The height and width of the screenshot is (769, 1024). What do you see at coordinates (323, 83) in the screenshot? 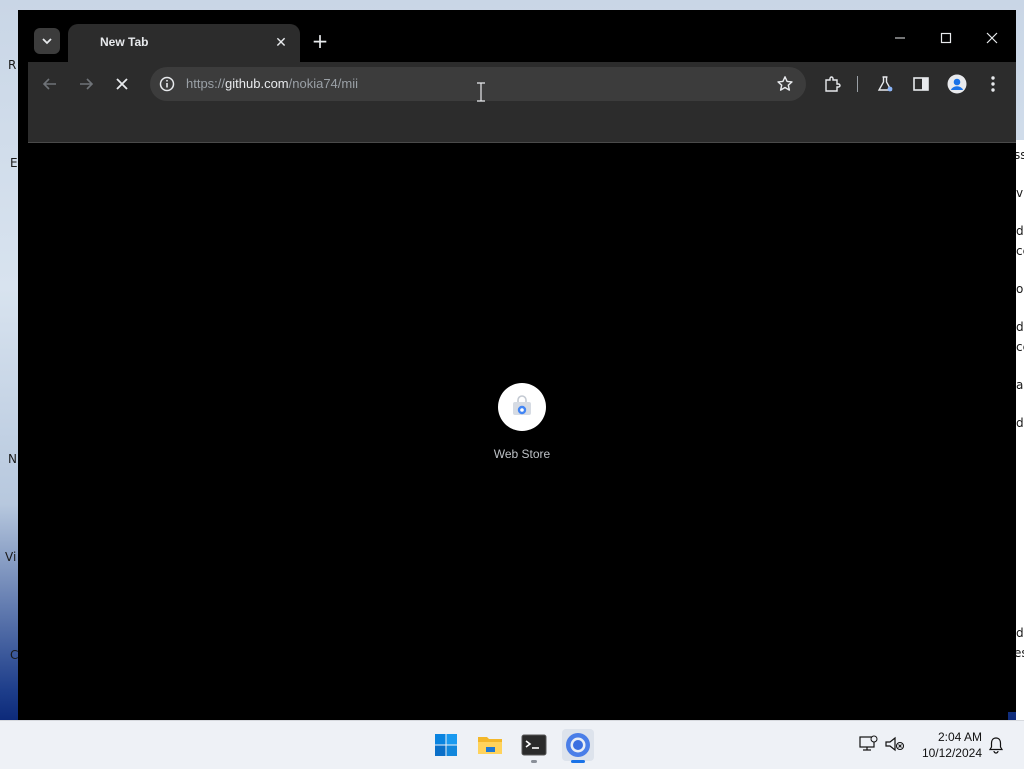
I see `url-path: /nokia74/mii` at bounding box center [323, 83].